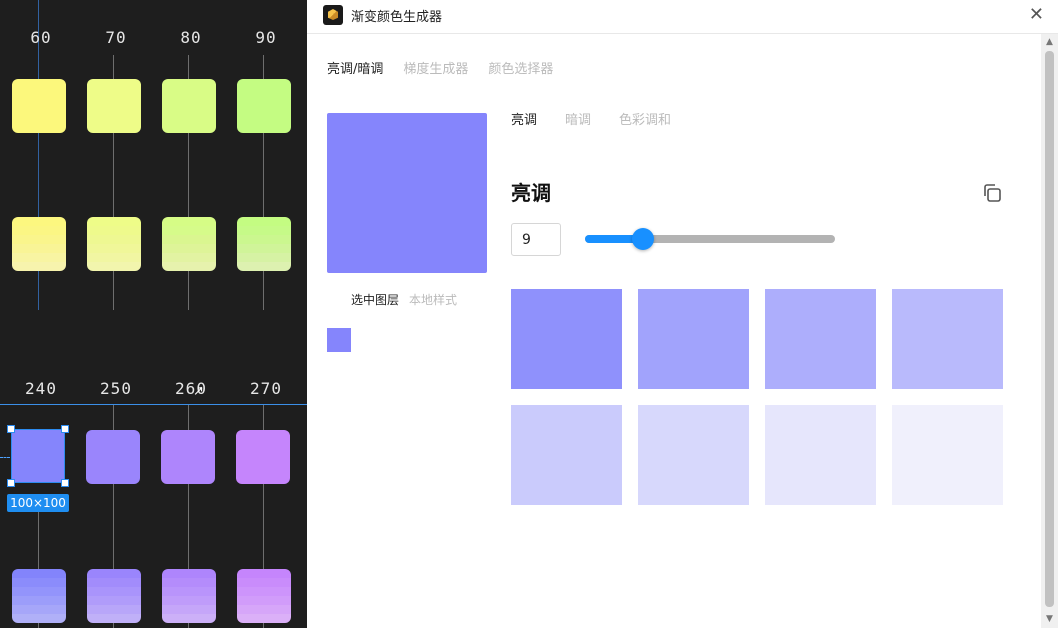 The height and width of the screenshot is (628, 1058). What do you see at coordinates (1049, 42) in the screenshot?
I see `scroll-up-arrow-icon: ▲` at bounding box center [1049, 42].